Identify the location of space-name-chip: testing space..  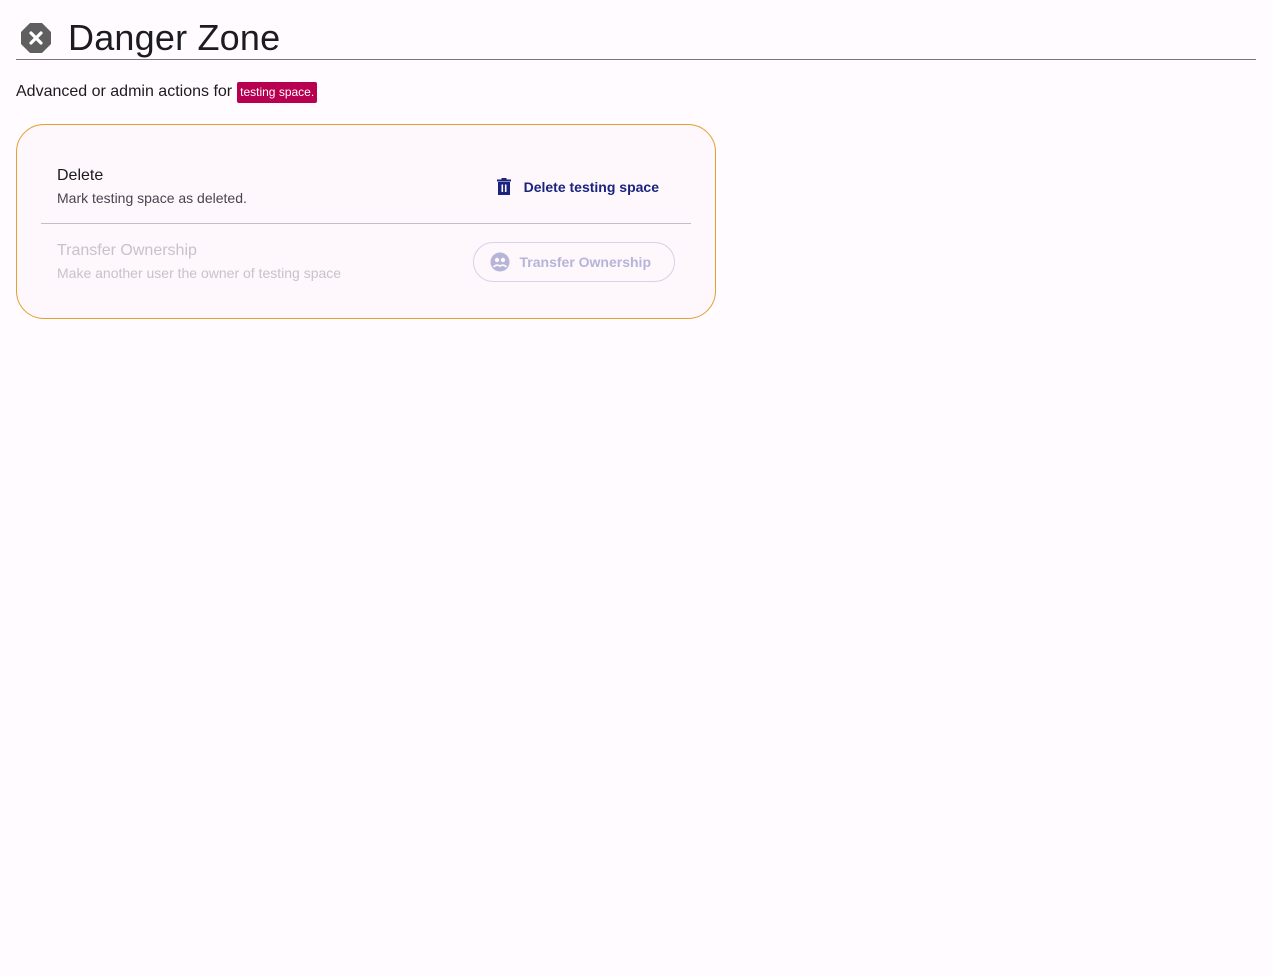
(277, 92).